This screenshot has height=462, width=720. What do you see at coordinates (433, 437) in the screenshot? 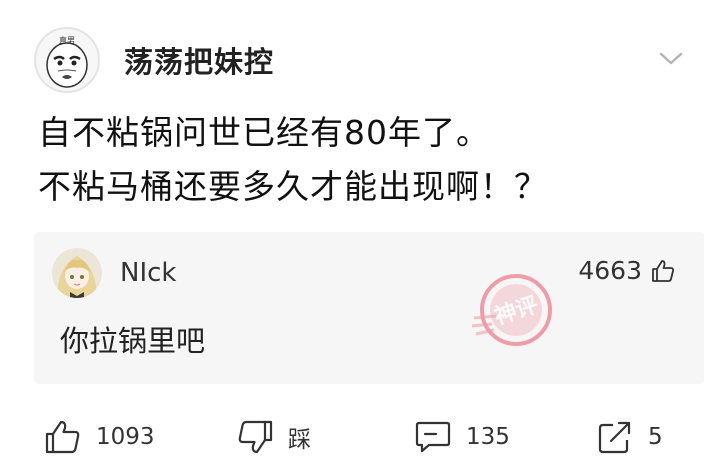
I see `comment-icon` at bounding box center [433, 437].